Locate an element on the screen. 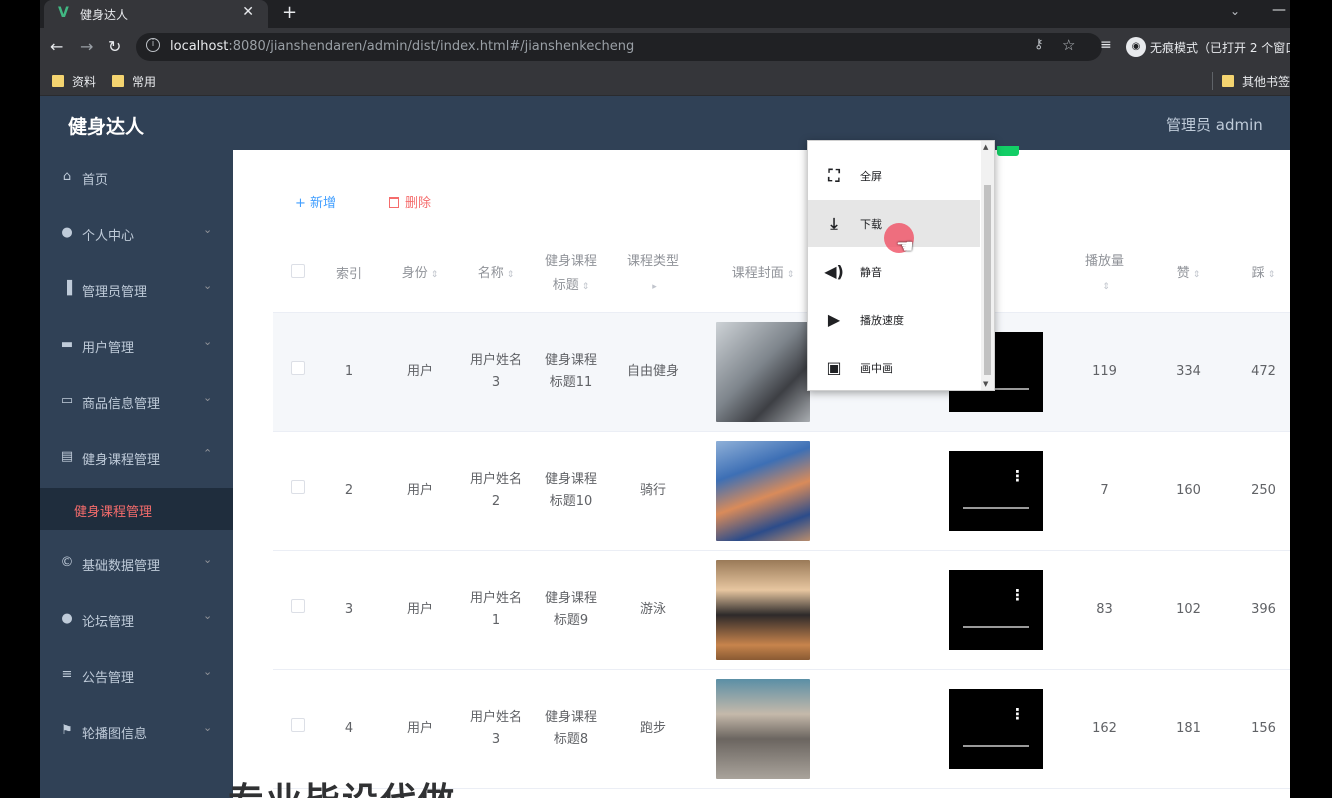 The height and width of the screenshot is (798, 1332). sidebar-subitem-courses: 健身课程管理 is located at coordinates (136, 509).